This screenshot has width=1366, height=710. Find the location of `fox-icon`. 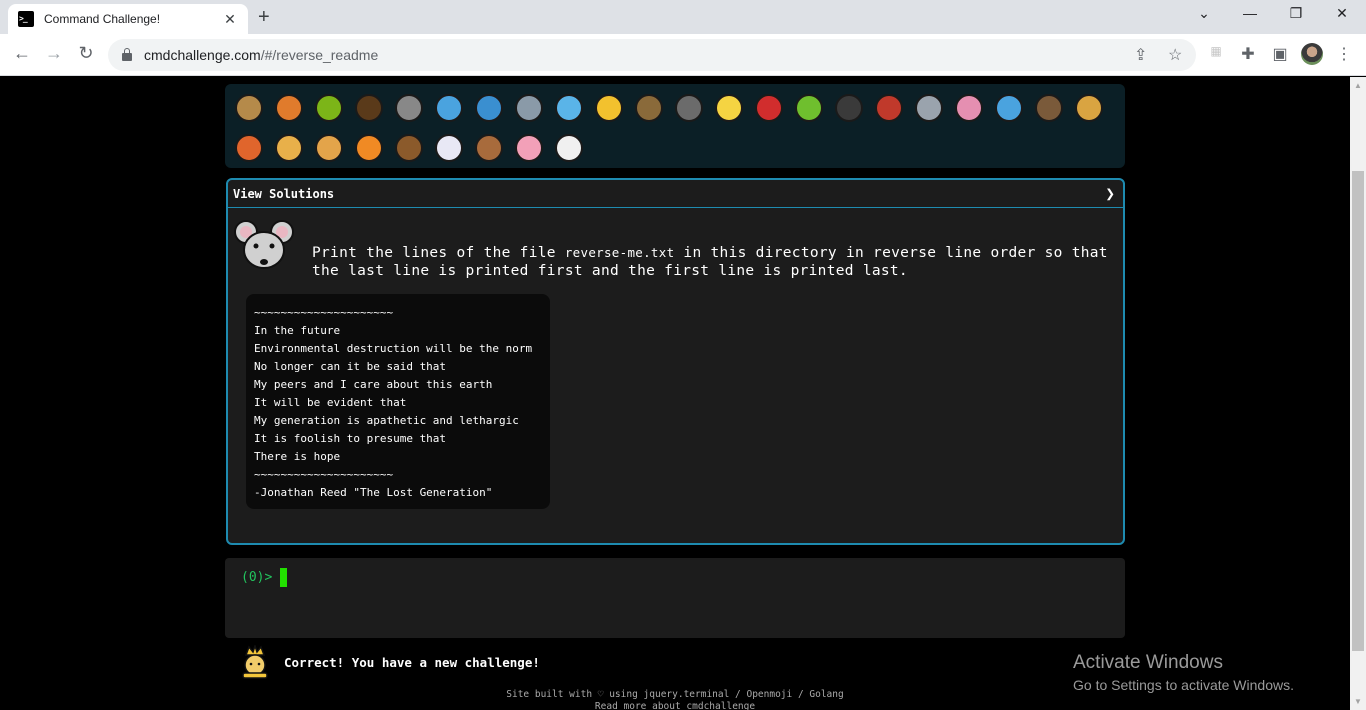

fox-icon is located at coordinates (249, 148).